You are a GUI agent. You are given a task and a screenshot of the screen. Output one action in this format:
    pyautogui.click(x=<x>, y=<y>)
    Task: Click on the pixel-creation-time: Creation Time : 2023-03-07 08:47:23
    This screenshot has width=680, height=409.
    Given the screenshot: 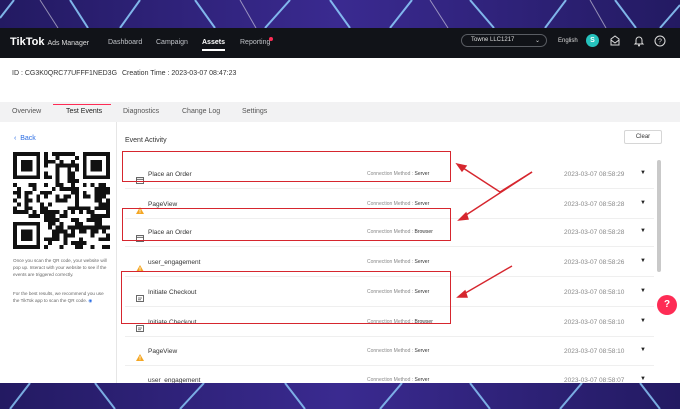 What is the action you would take?
    pyautogui.click(x=179, y=73)
    